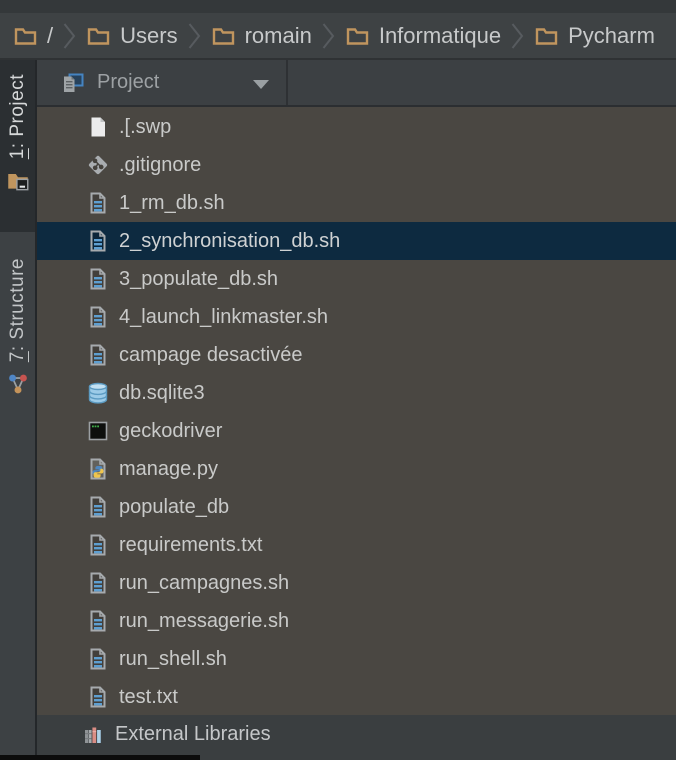  What do you see at coordinates (98, 127) in the screenshot?
I see `plain-file-icon` at bounding box center [98, 127].